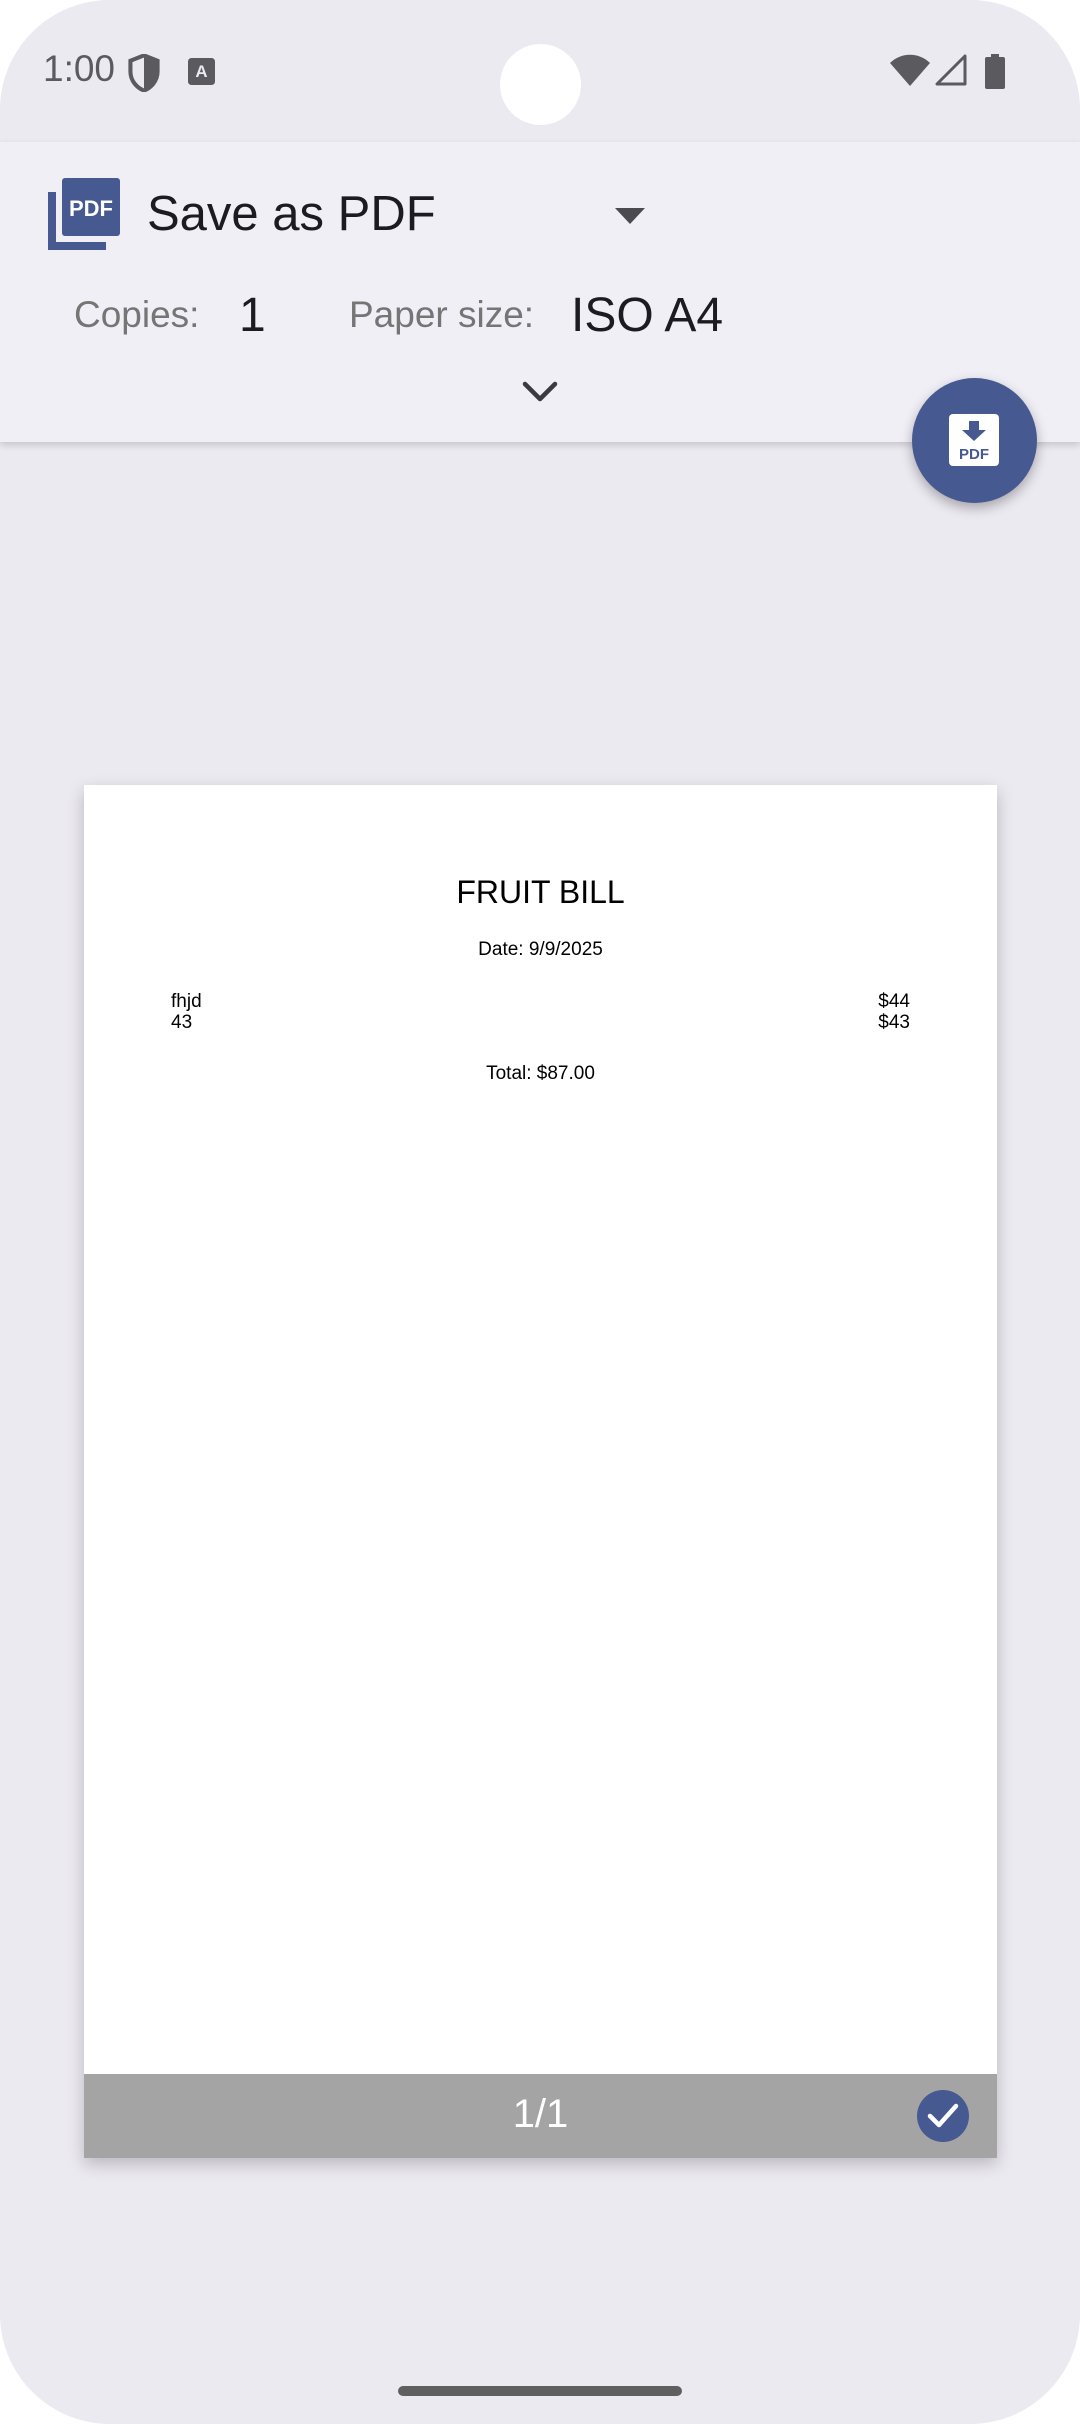 The height and width of the screenshot is (2424, 1080). Describe the element at coordinates (647, 315) in the screenshot. I see `paper-size-selector: ISO A4` at that location.